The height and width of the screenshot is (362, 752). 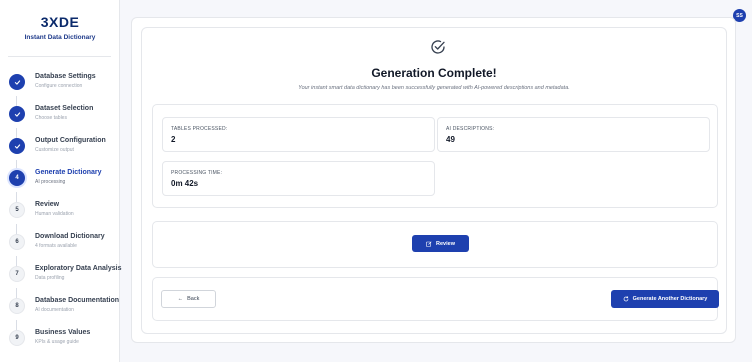 I want to click on step-output-configuration: Output Configuration Customize output, so click(x=63, y=146).